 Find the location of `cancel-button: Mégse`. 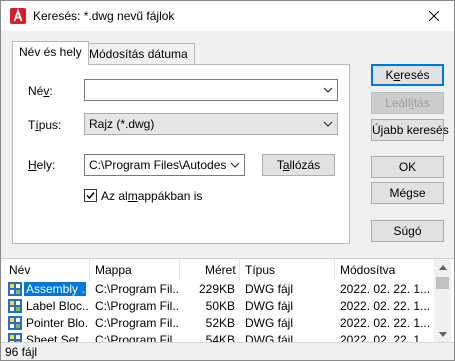

cancel-button: Mégse is located at coordinates (407, 193).